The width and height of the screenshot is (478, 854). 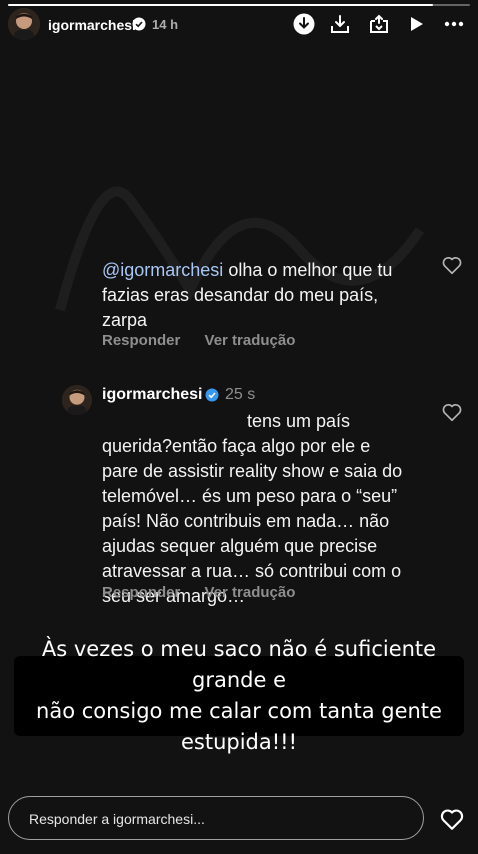 I want to click on download-circle-icon, so click(x=304, y=24).